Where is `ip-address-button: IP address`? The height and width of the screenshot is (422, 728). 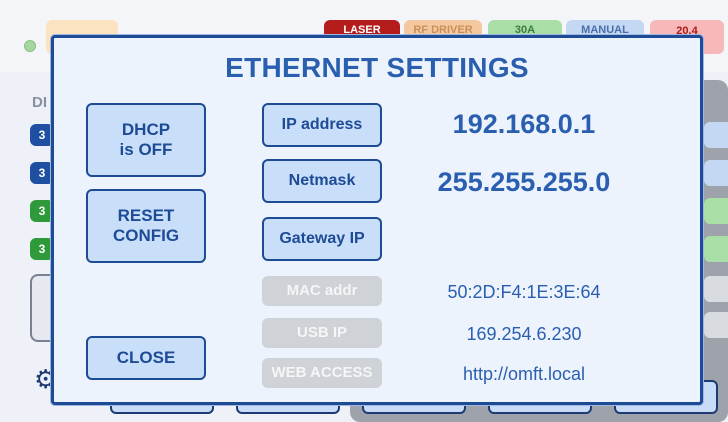 ip-address-button: IP address is located at coordinates (322, 125).